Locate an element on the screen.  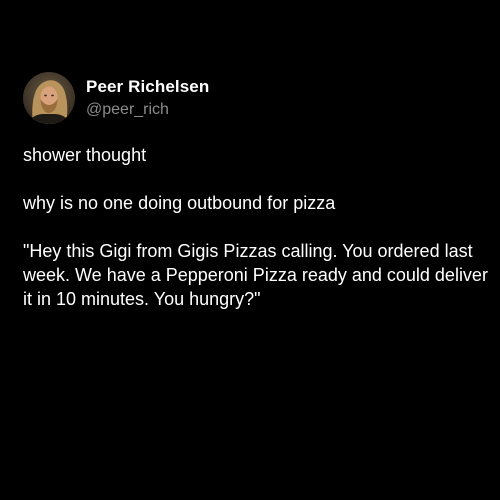
author-handle: @peer_rich is located at coordinates (147, 110).